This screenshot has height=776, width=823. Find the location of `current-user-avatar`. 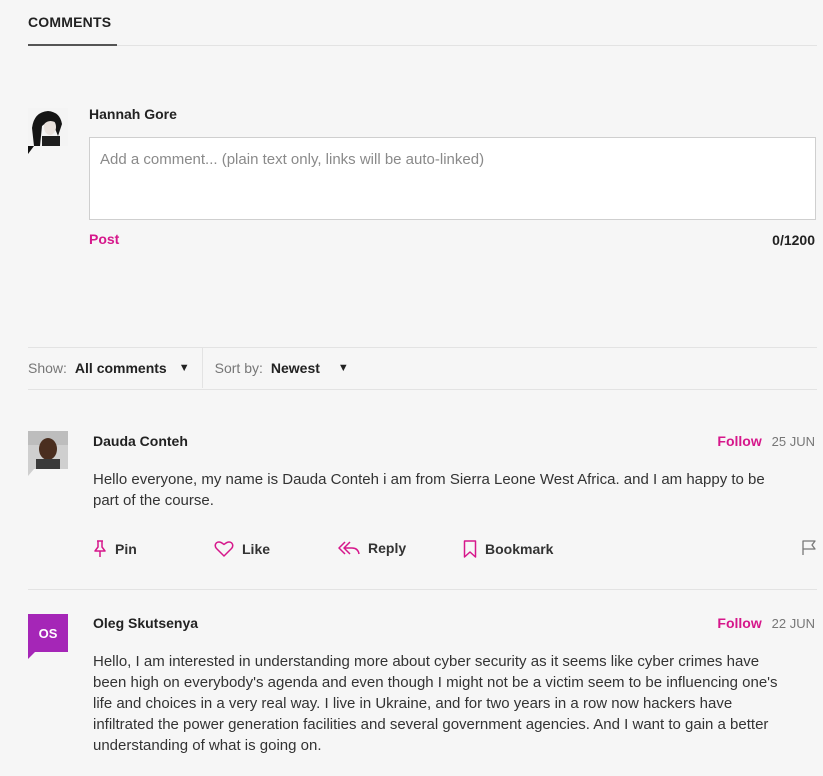

current-user-avatar is located at coordinates (48, 127).